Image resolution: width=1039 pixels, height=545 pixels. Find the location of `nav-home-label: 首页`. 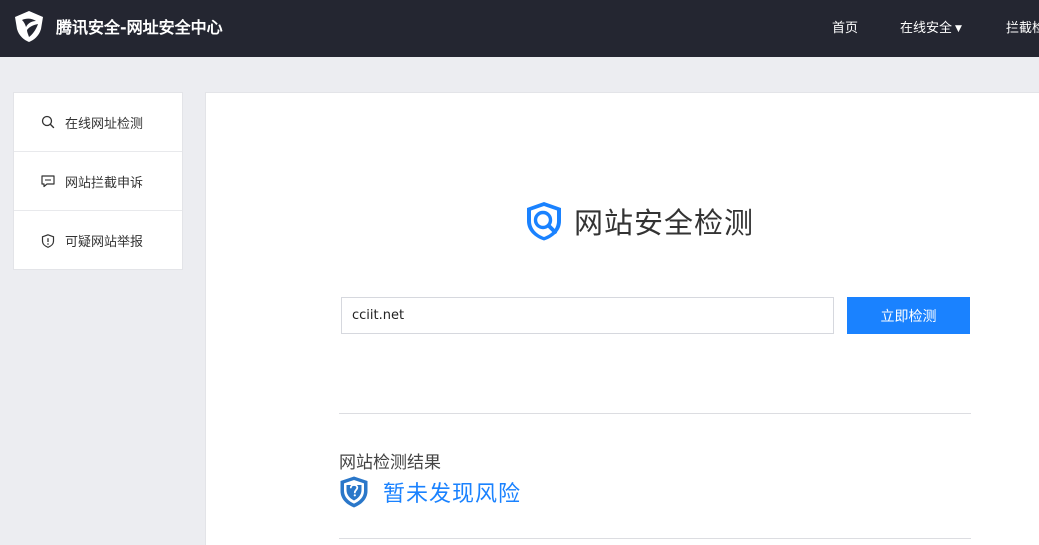

nav-home-label: 首页 is located at coordinates (845, 28).